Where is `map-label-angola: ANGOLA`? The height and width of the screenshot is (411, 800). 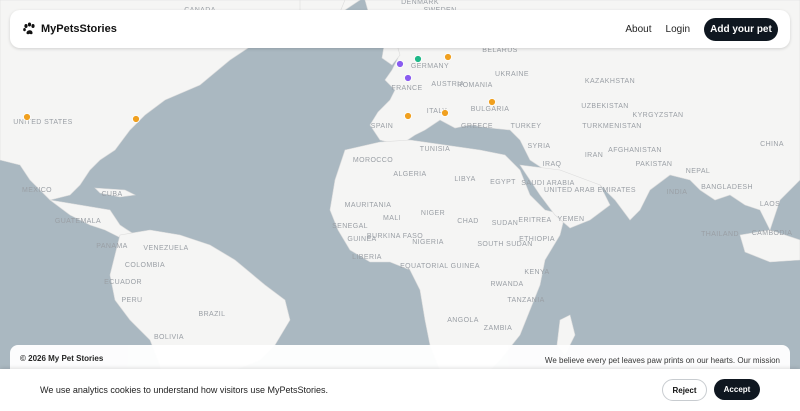 map-label-angola: ANGOLA is located at coordinates (463, 320).